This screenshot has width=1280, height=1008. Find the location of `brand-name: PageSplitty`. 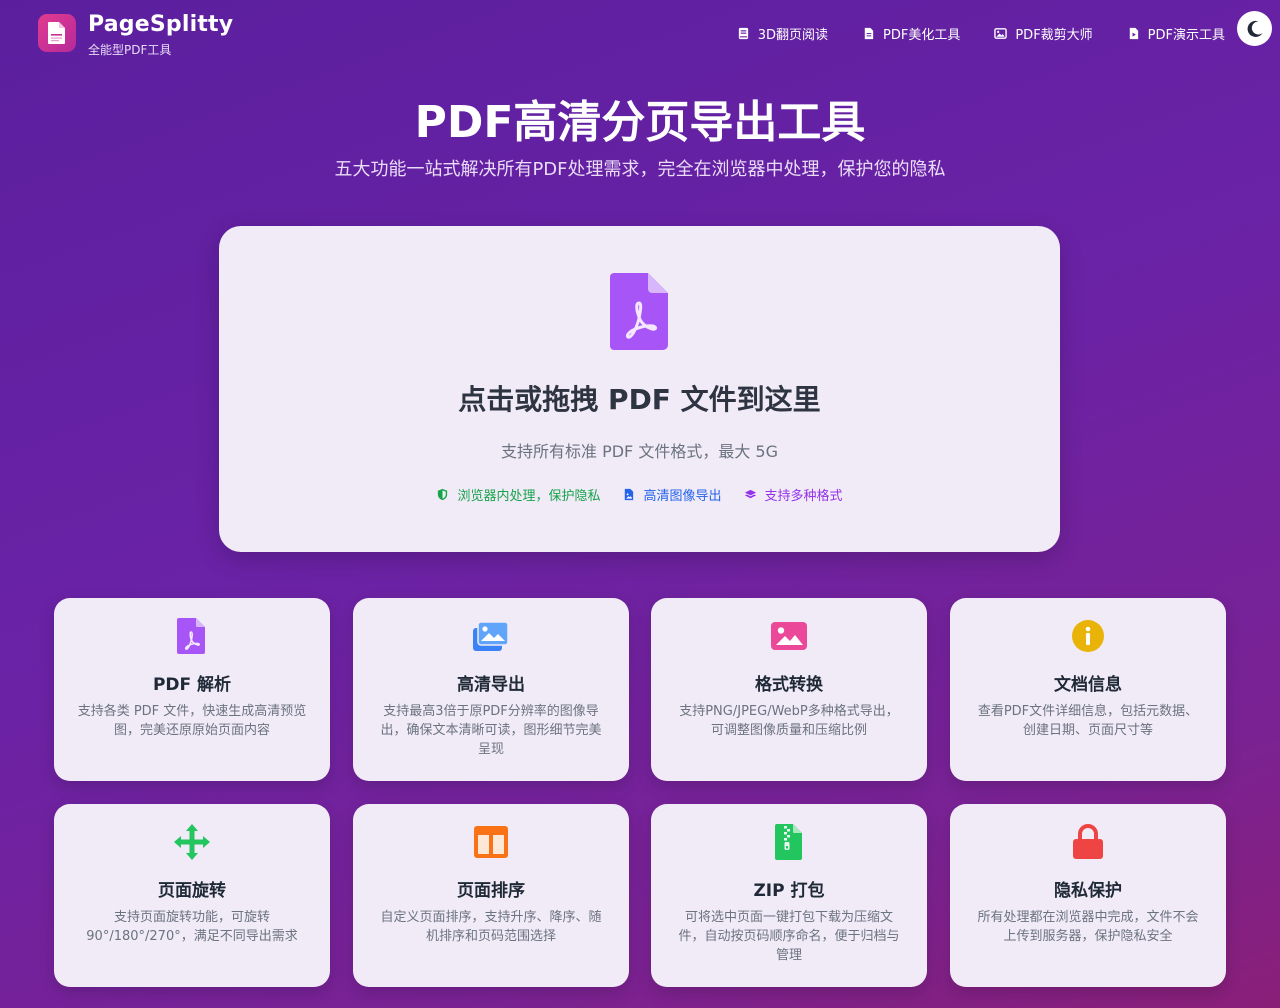

brand-name: PageSplitty is located at coordinates (160, 24).